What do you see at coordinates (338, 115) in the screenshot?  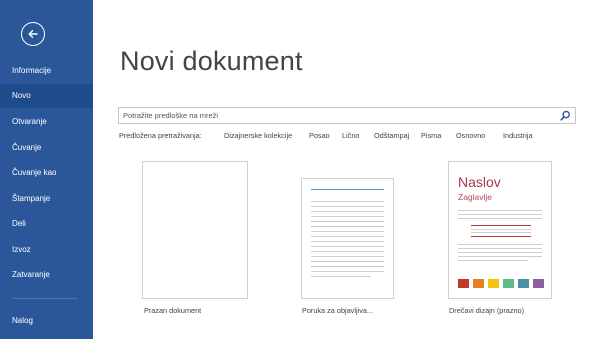 I see `search-input` at bounding box center [338, 115].